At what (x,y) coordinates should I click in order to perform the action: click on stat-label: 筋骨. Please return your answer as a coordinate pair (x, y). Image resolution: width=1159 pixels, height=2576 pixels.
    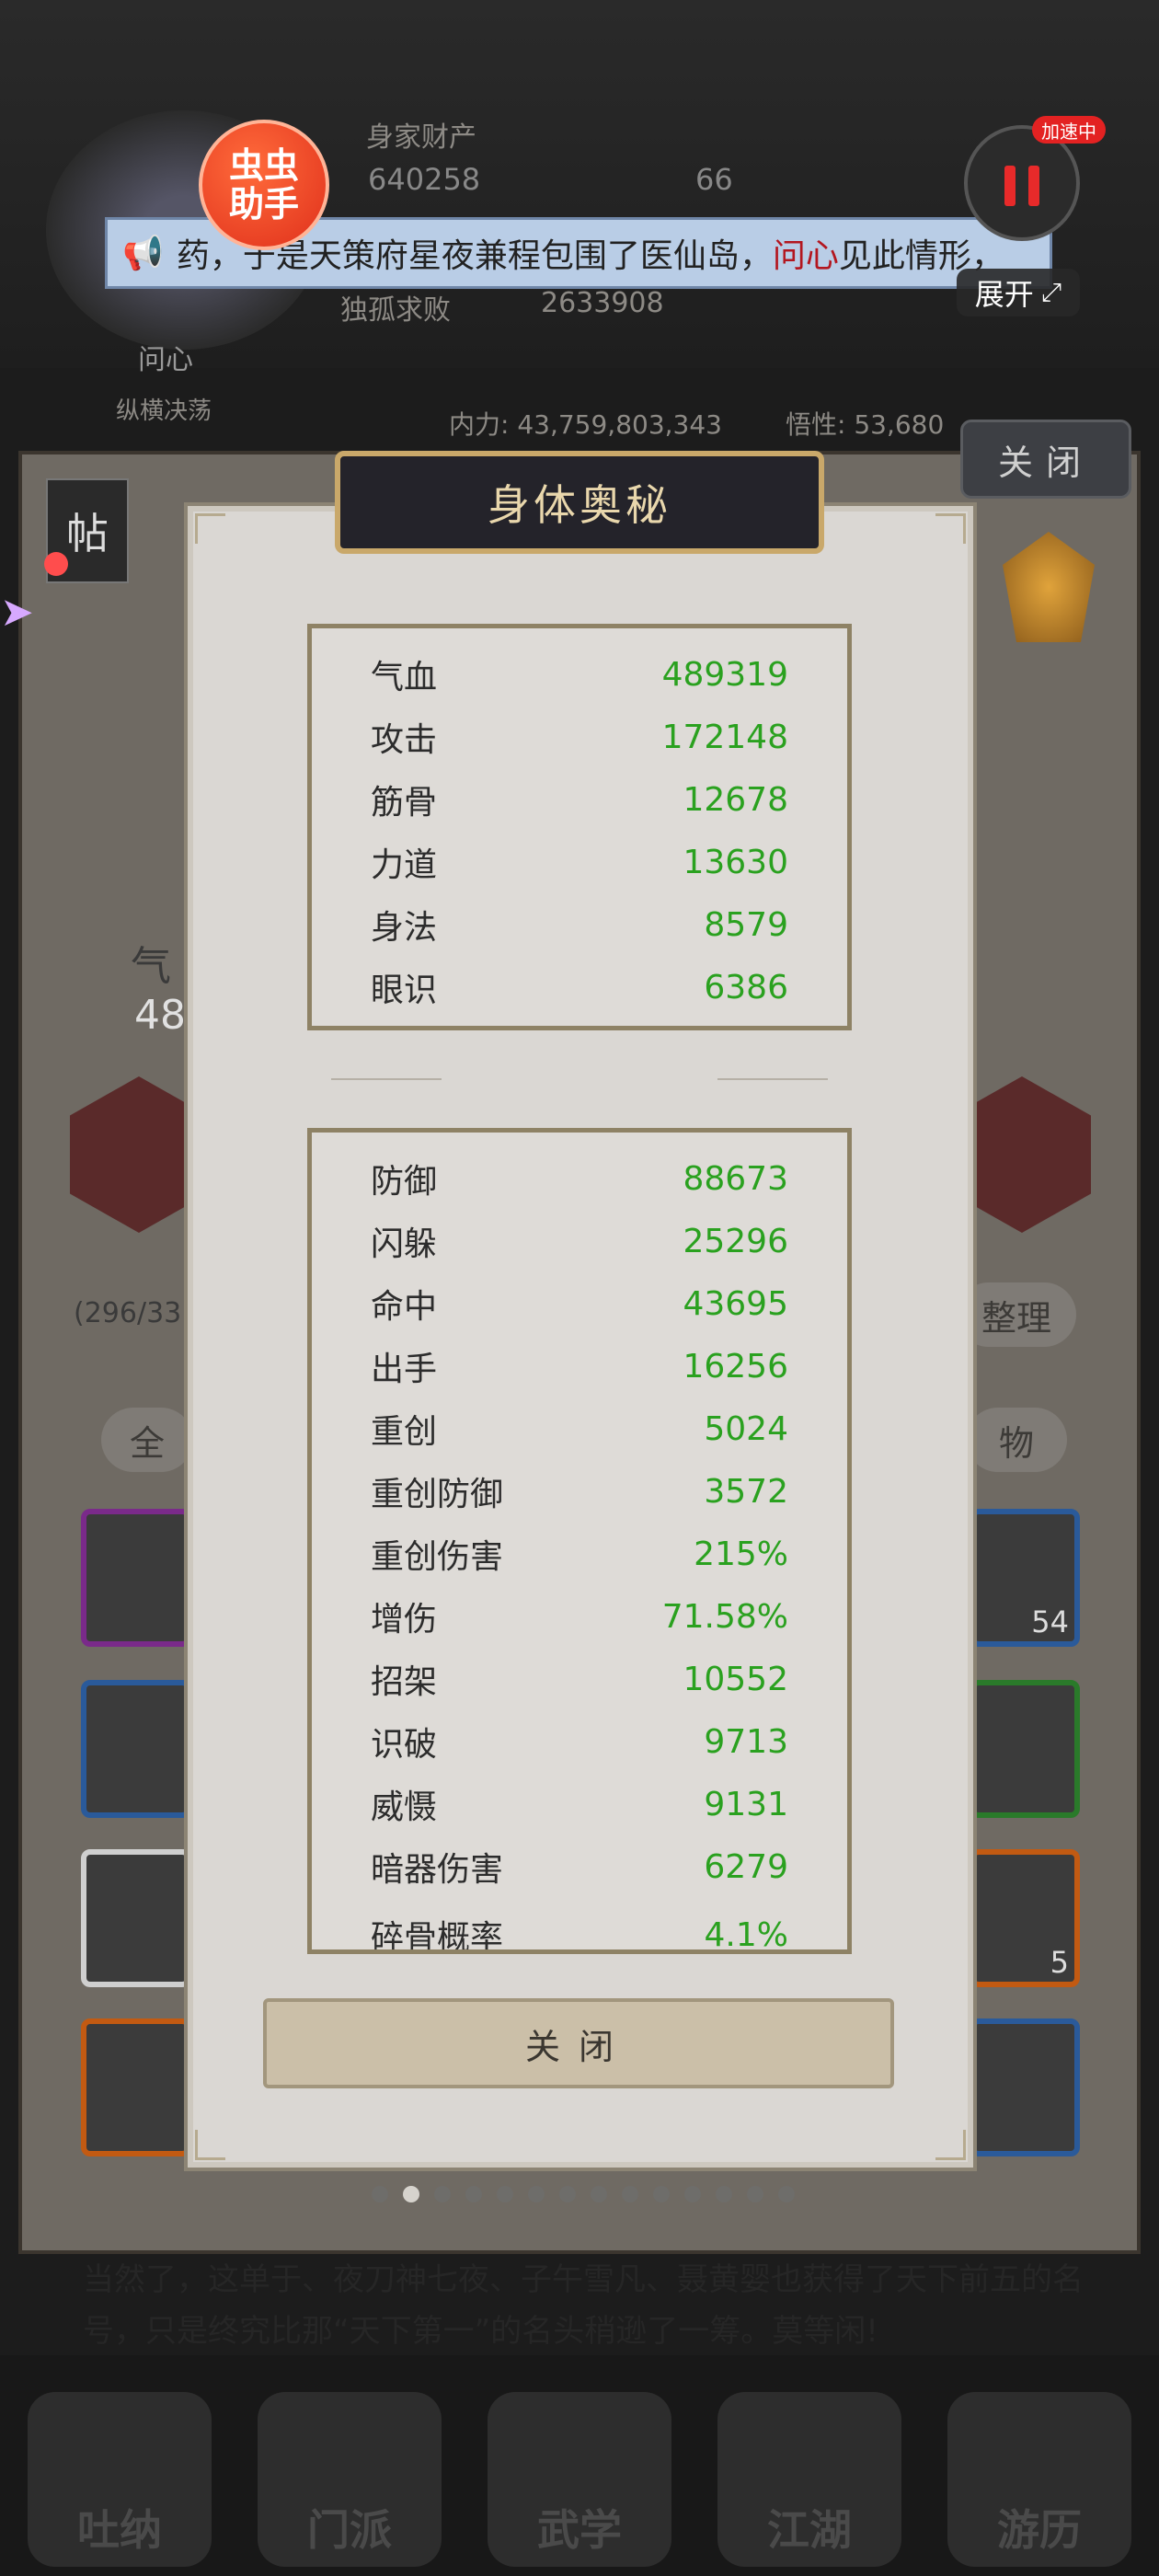
    Looking at the image, I should click on (404, 803).